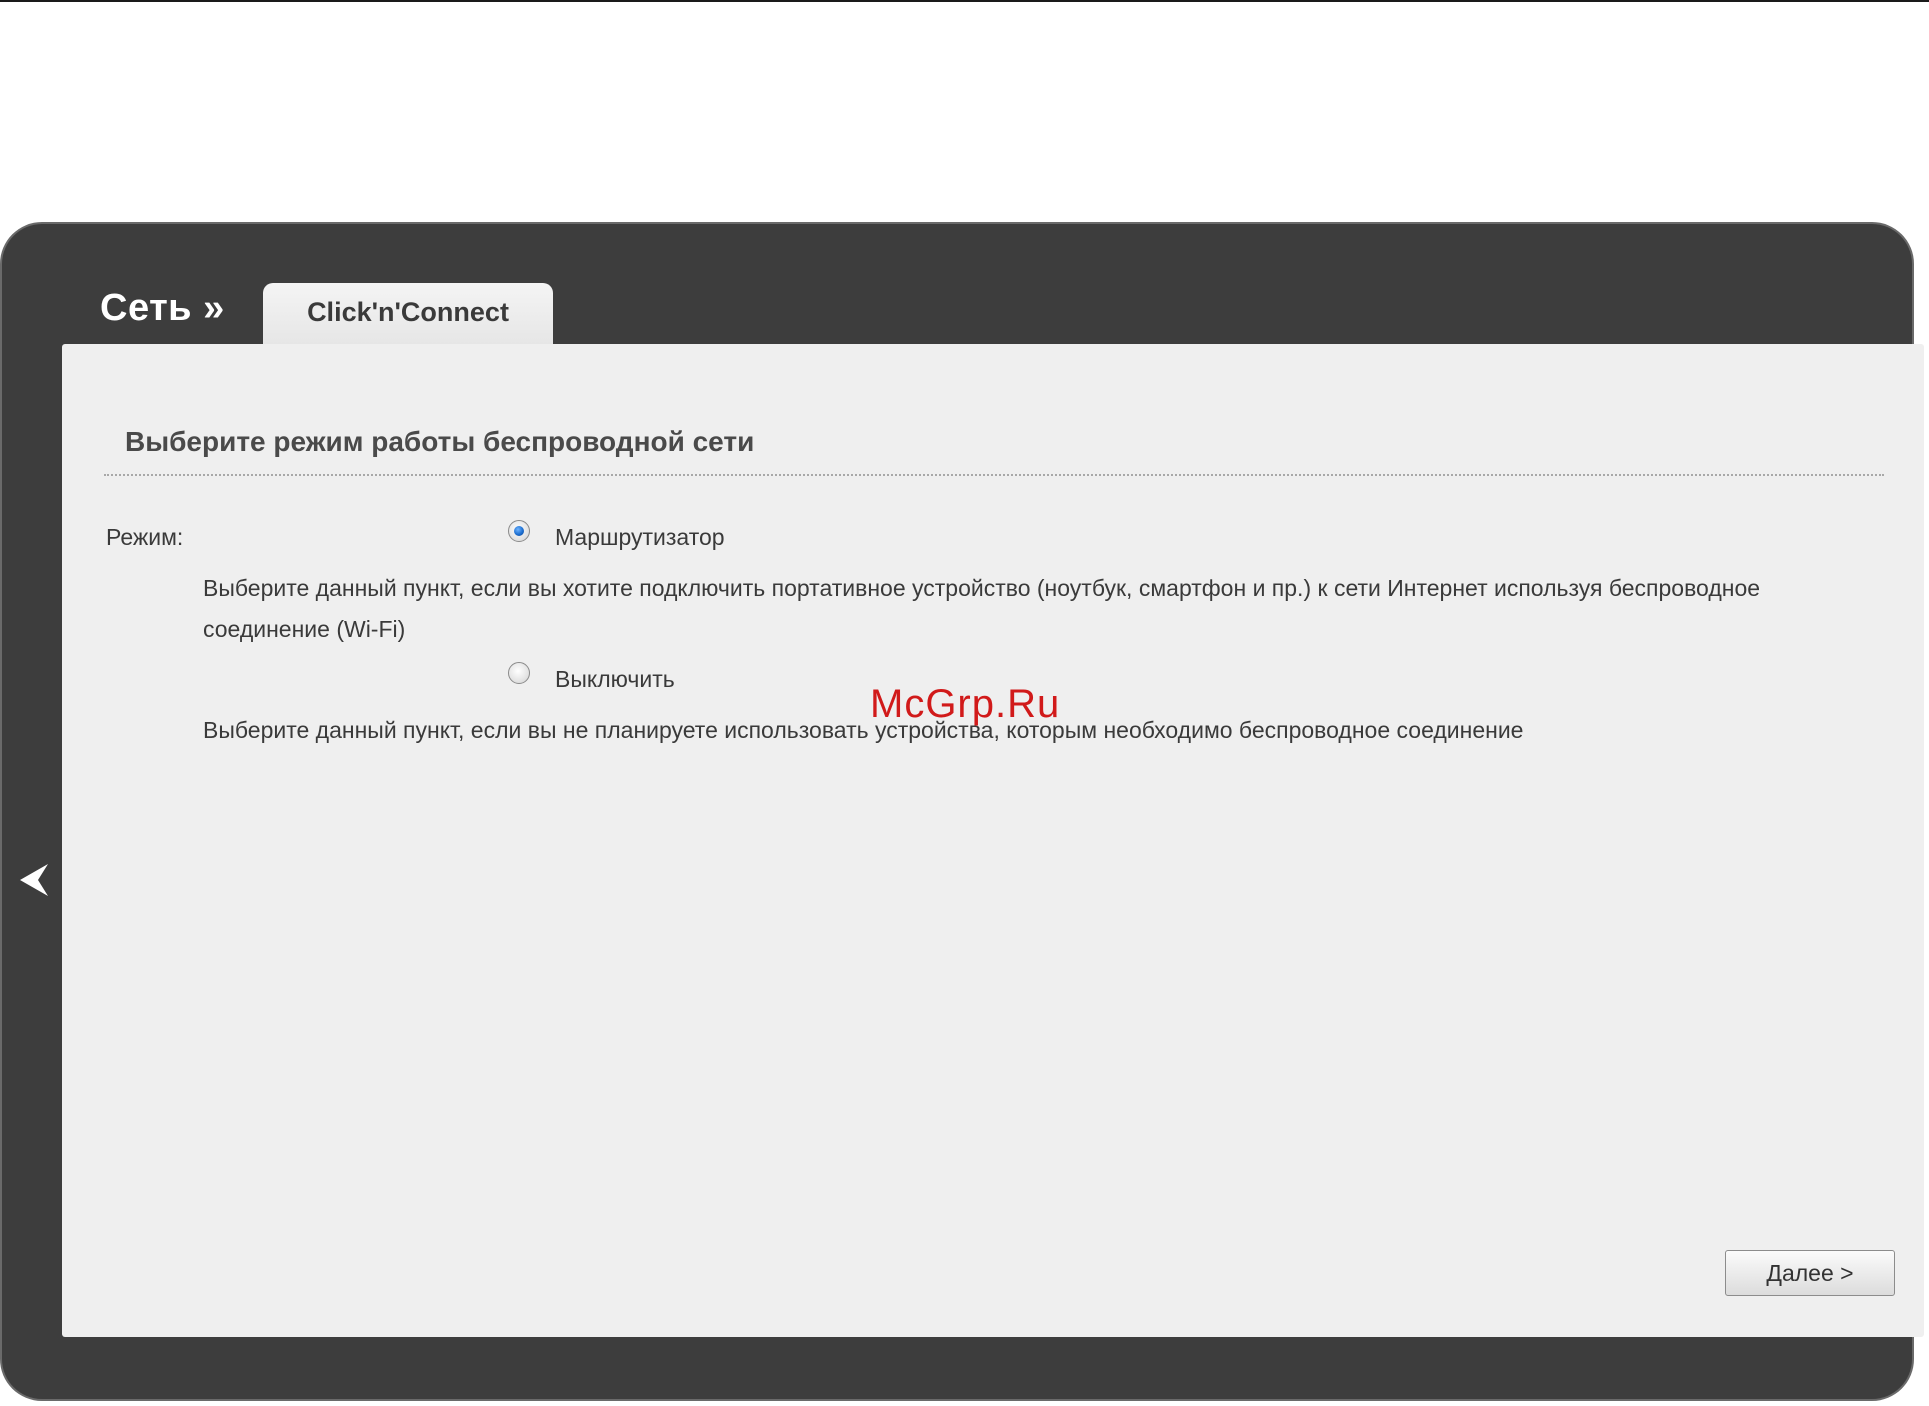 This screenshot has width=1929, height=1406. Describe the element at coordinates (640, 537) in the screenshot. I see `radio-router-label: Маршрутизатор` at that location.